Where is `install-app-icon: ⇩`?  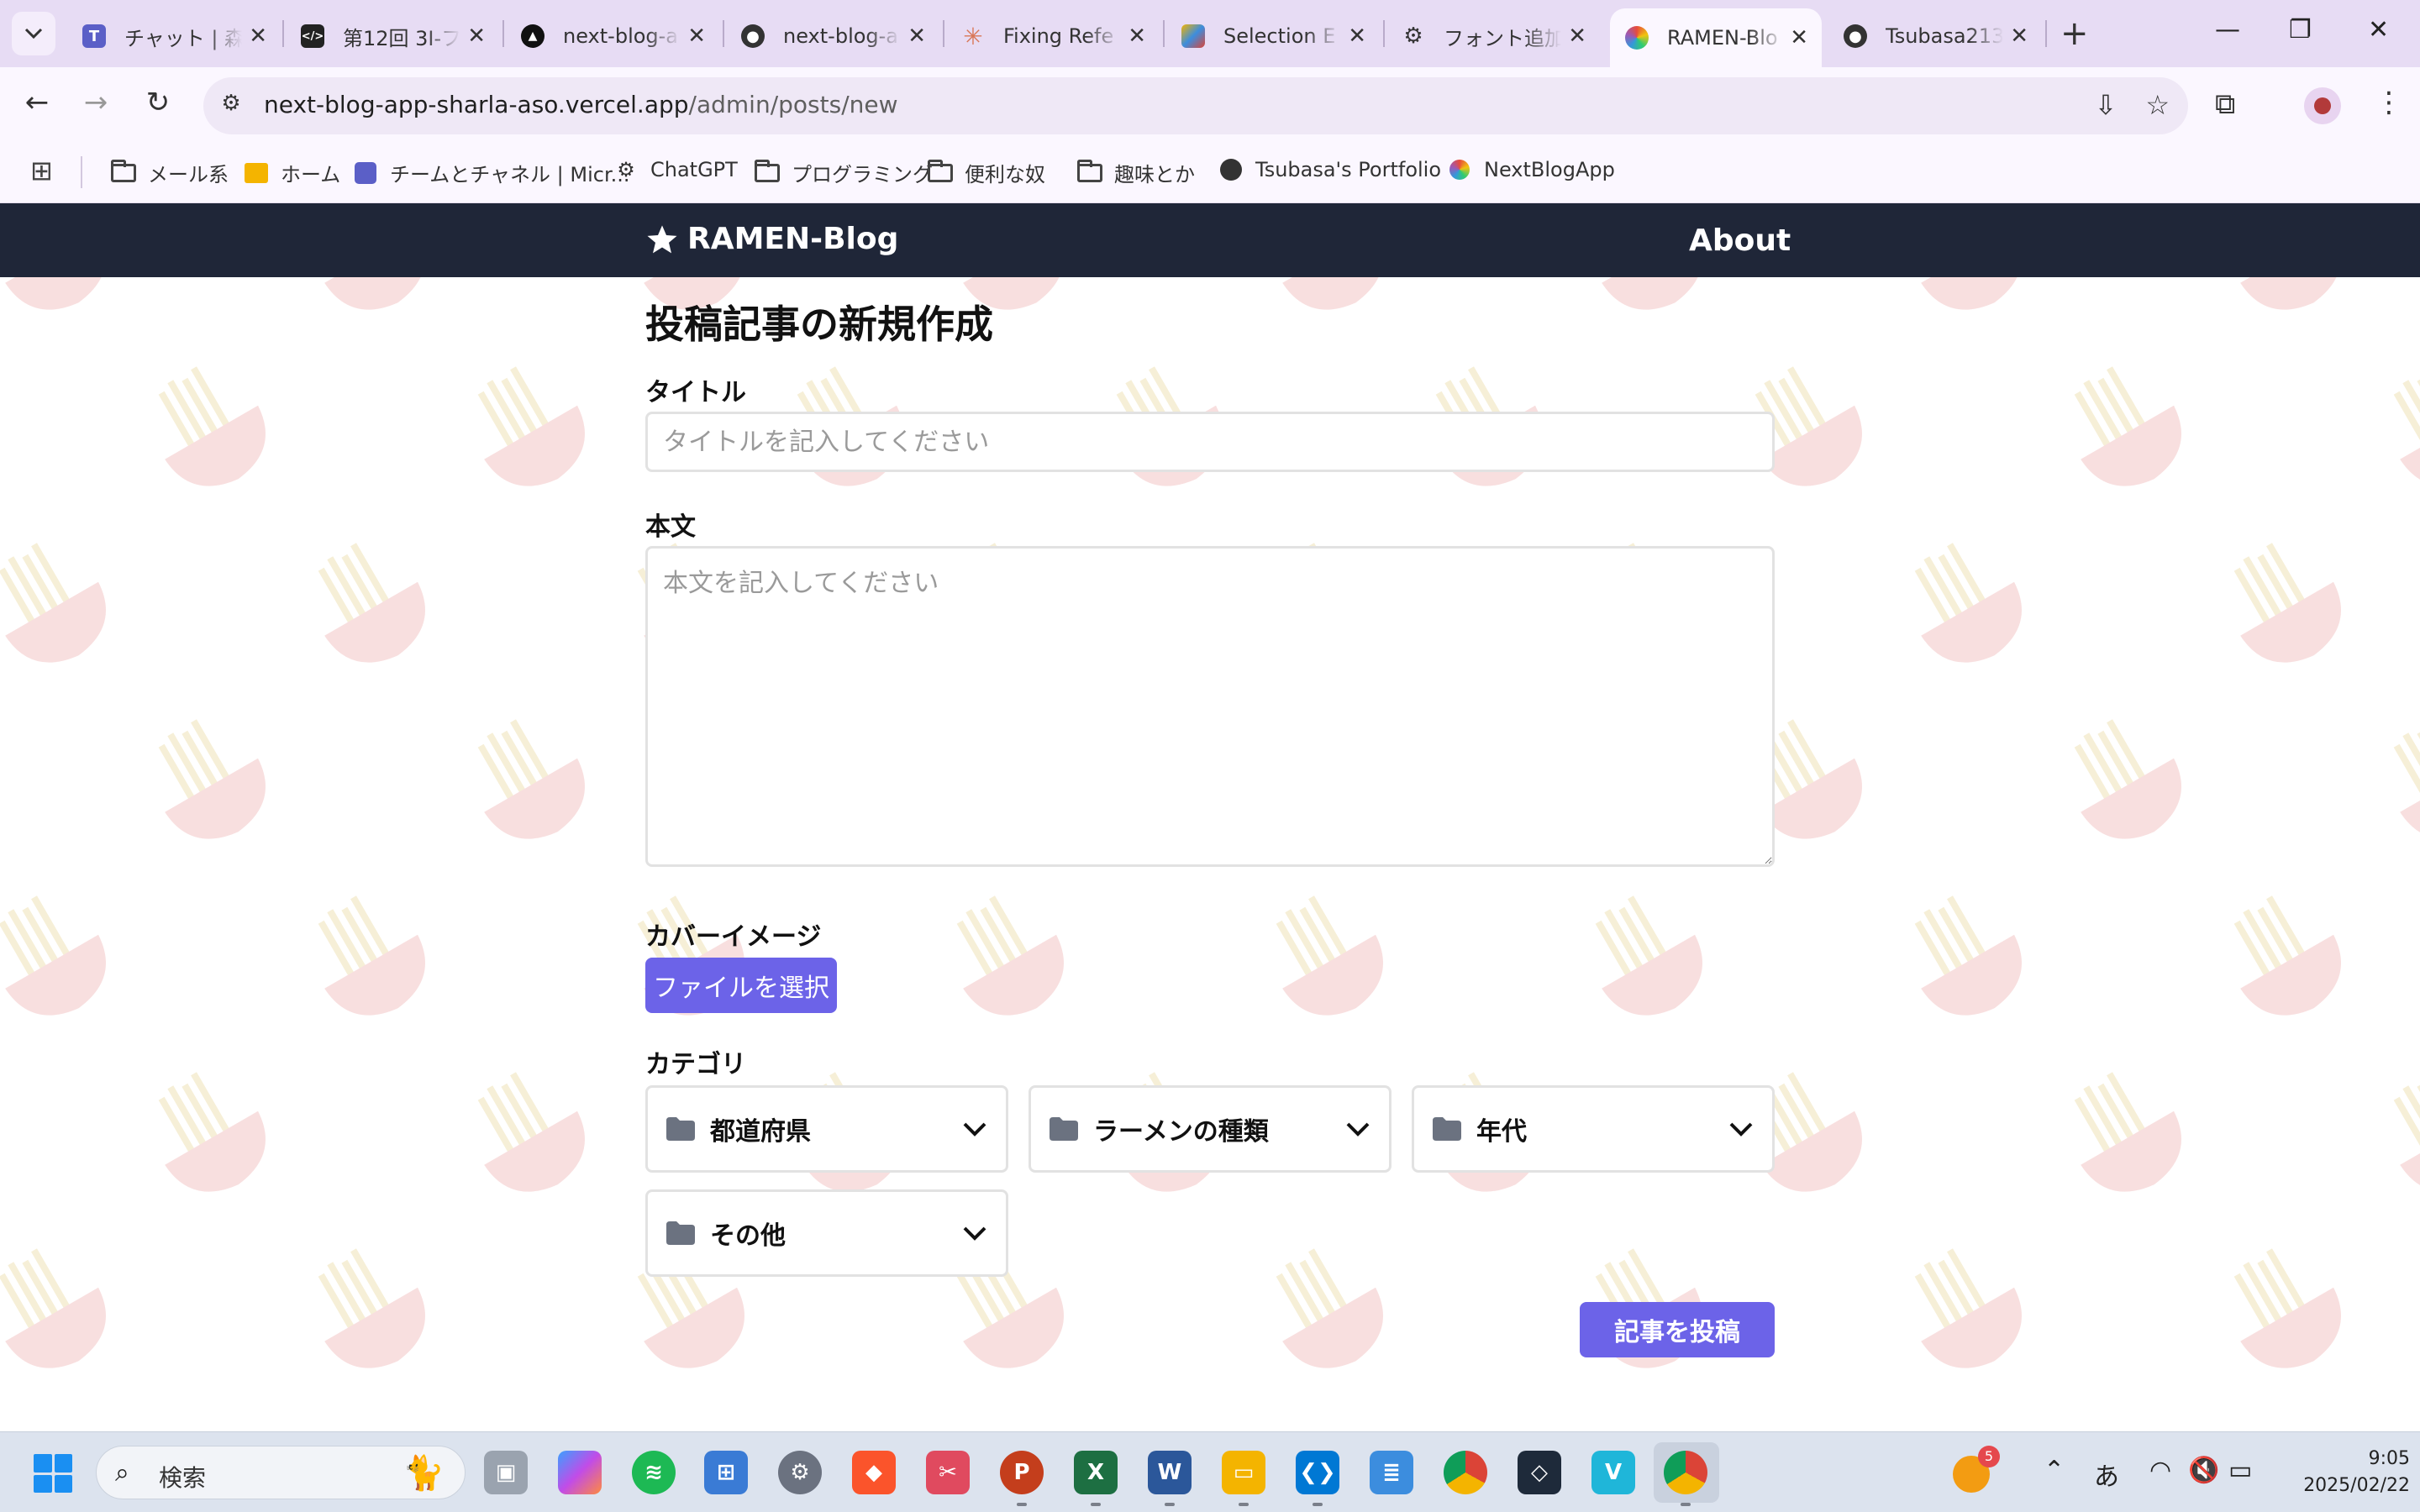
install-app-icon: ⇩ is located at coordinates (2106, 105).